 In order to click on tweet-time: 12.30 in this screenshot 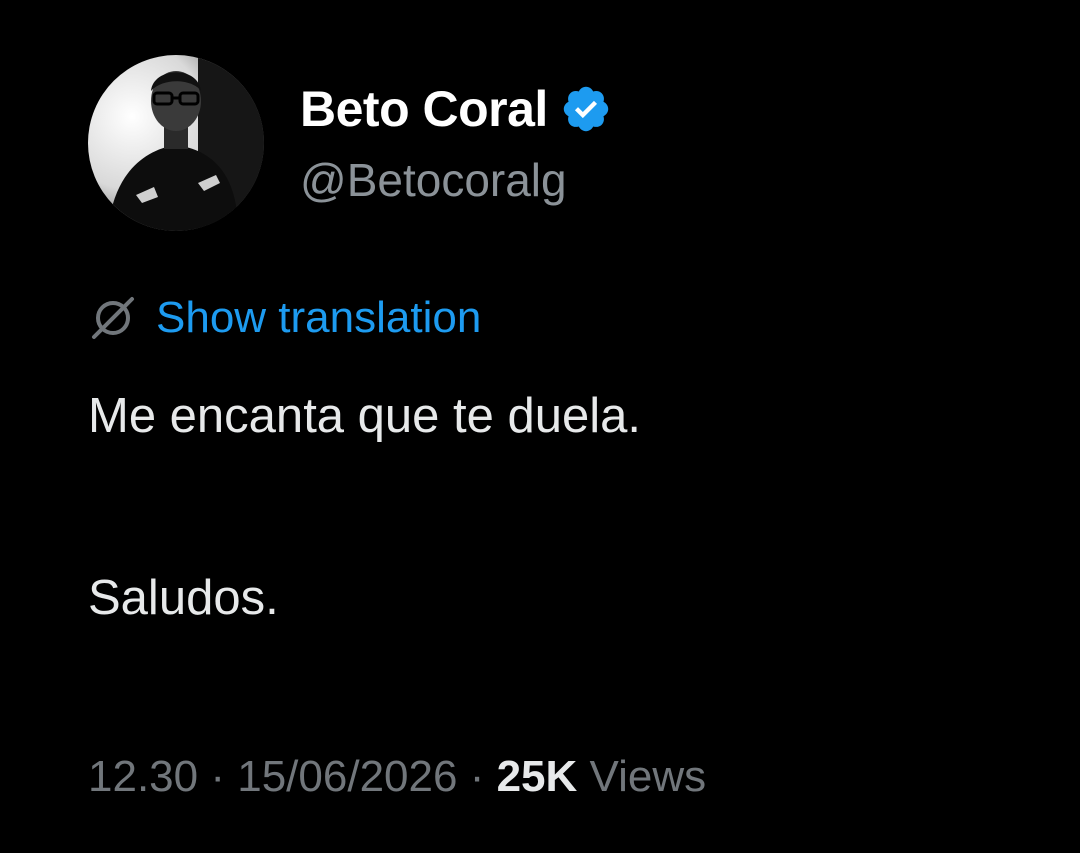, I will do `click(143, 776)`.